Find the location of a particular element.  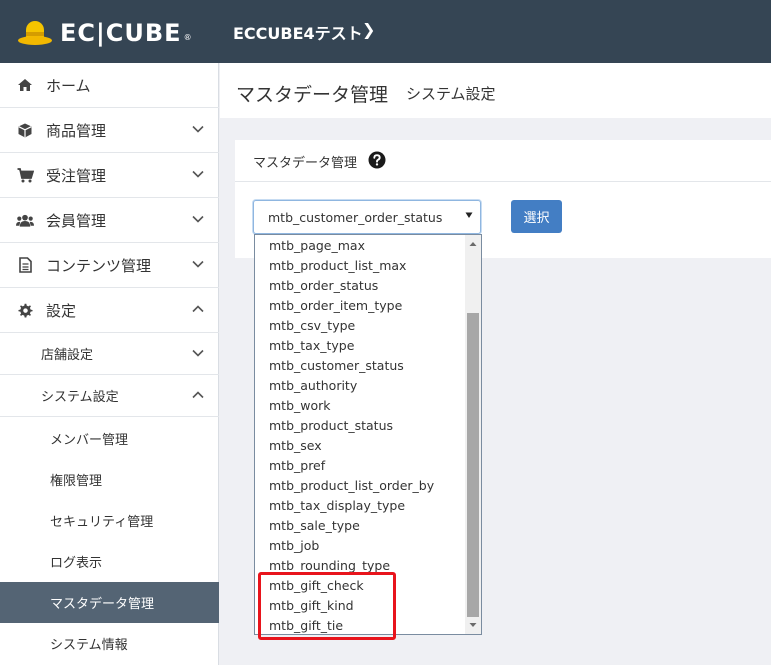

page-title: マスタデータ管理 is located at coordinates (312, 95).